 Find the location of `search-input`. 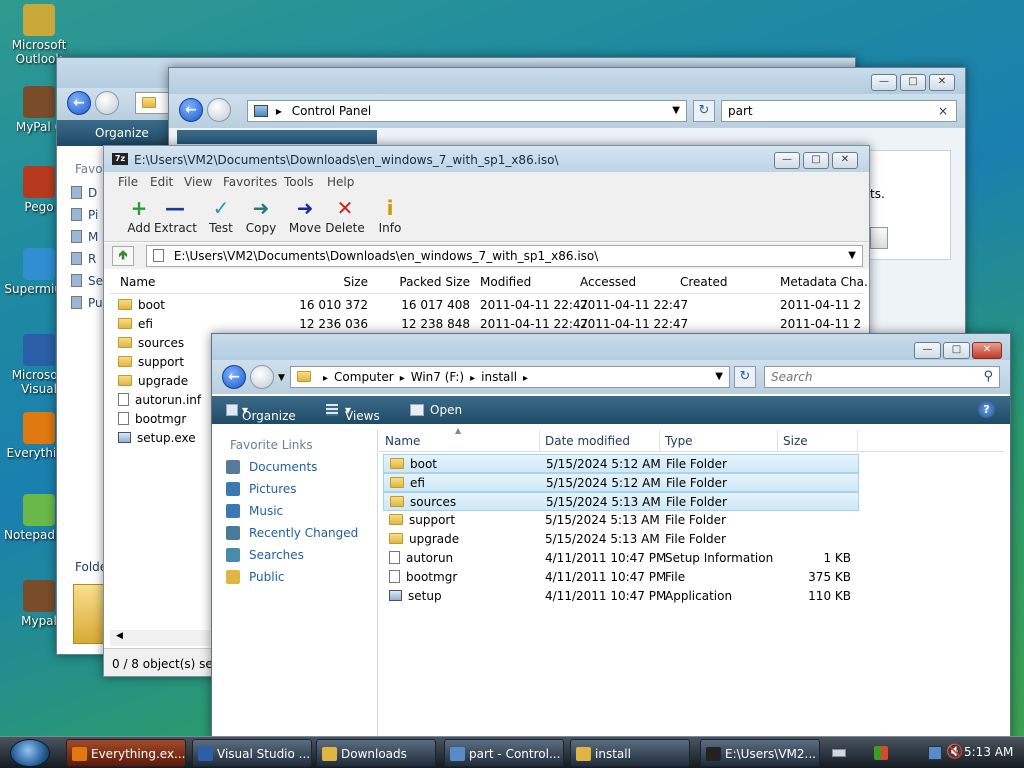

search-input is located at coordinates (871, 377).